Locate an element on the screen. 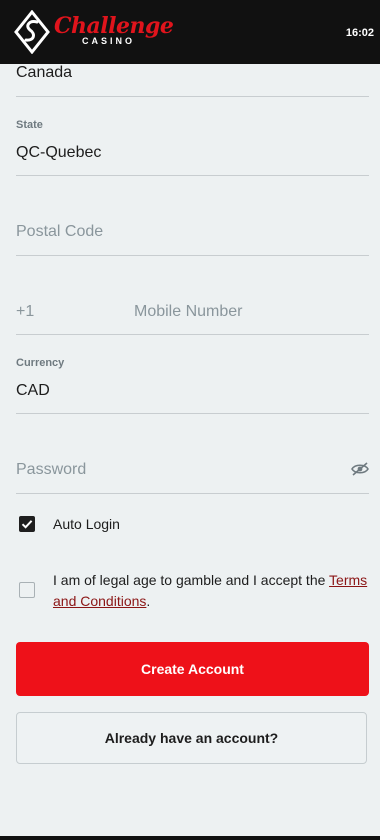 This screenshot has height=840, width=380. postal-code-placeholder: Postal Code is located at coordinates (60, 231).